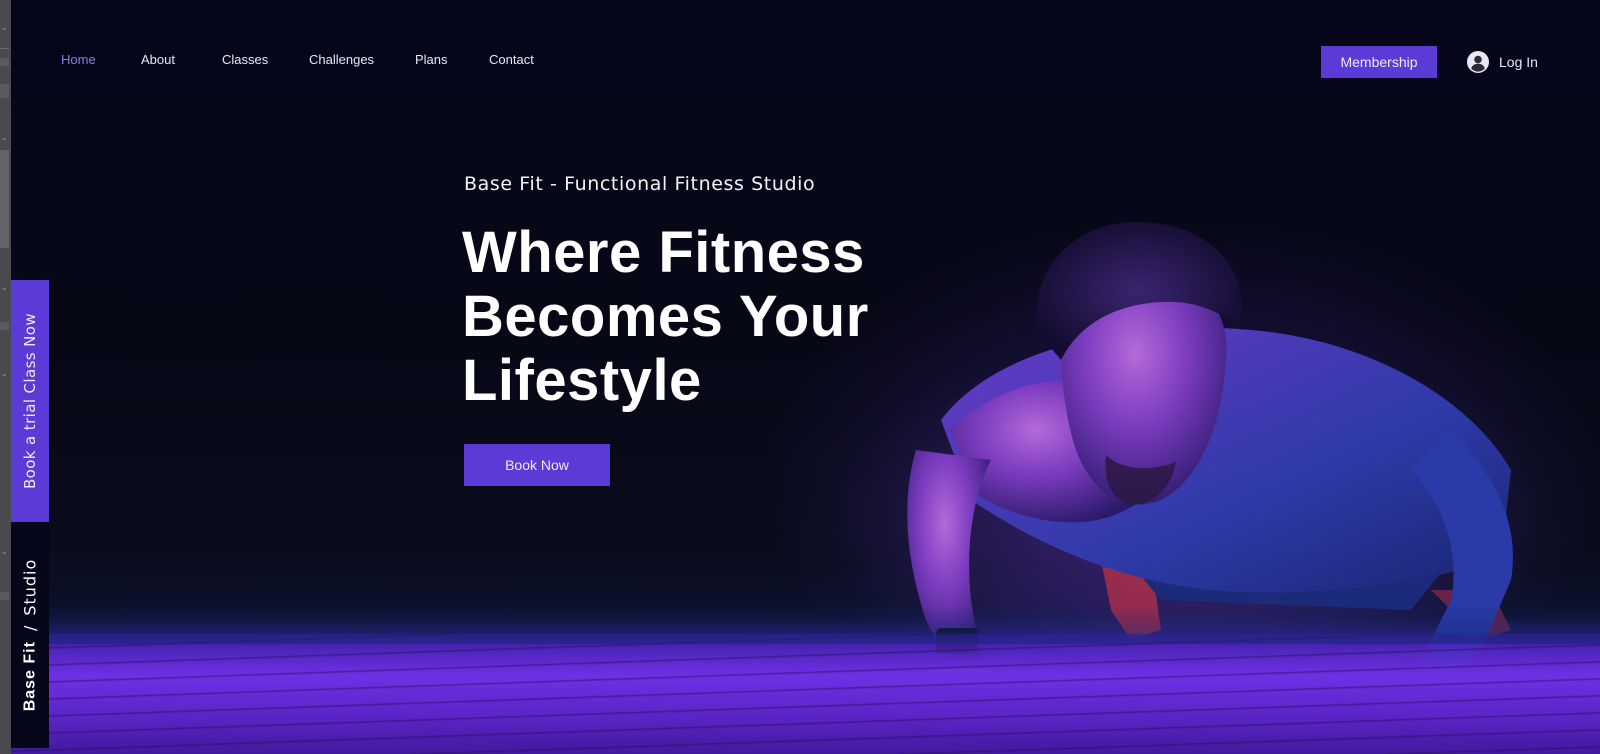 Image resolution: width=1600 pixels, height=754 pixels. Describe the element at coordinates (1478, 62) in the screenshot. I see `user-avatar-icon` at that location.